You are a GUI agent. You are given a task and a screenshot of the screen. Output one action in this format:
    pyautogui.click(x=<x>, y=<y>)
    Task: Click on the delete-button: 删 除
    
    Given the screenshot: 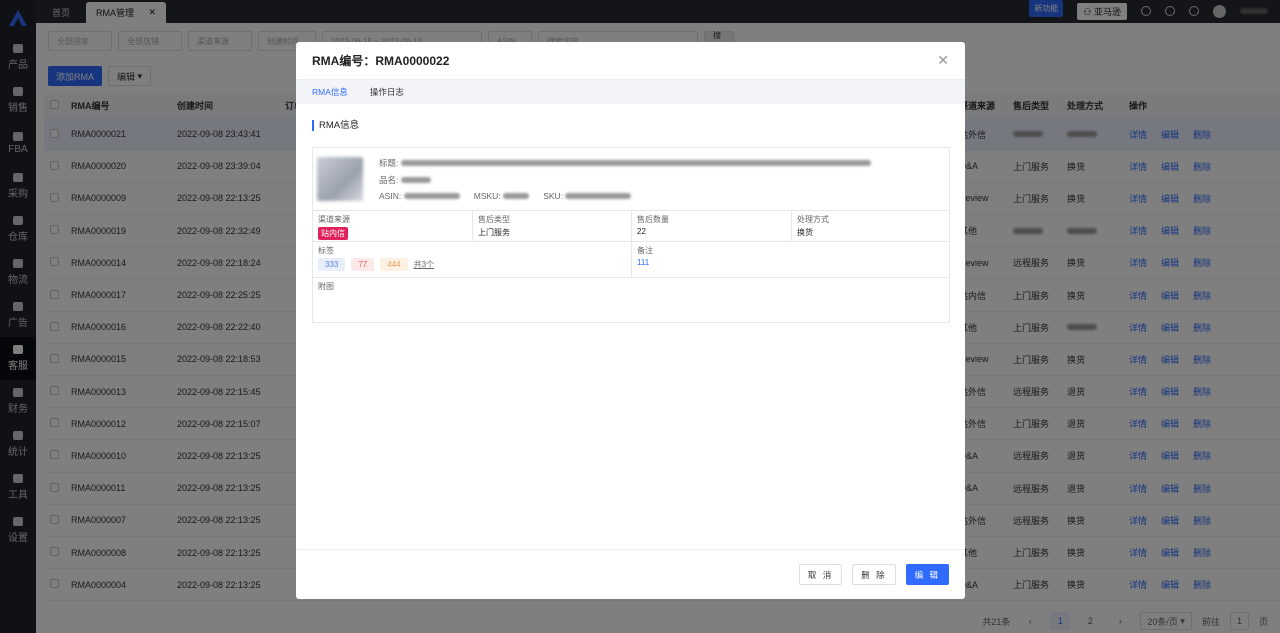 What is the action you would take?
    pyautogui.click(x=874, y=574)
    